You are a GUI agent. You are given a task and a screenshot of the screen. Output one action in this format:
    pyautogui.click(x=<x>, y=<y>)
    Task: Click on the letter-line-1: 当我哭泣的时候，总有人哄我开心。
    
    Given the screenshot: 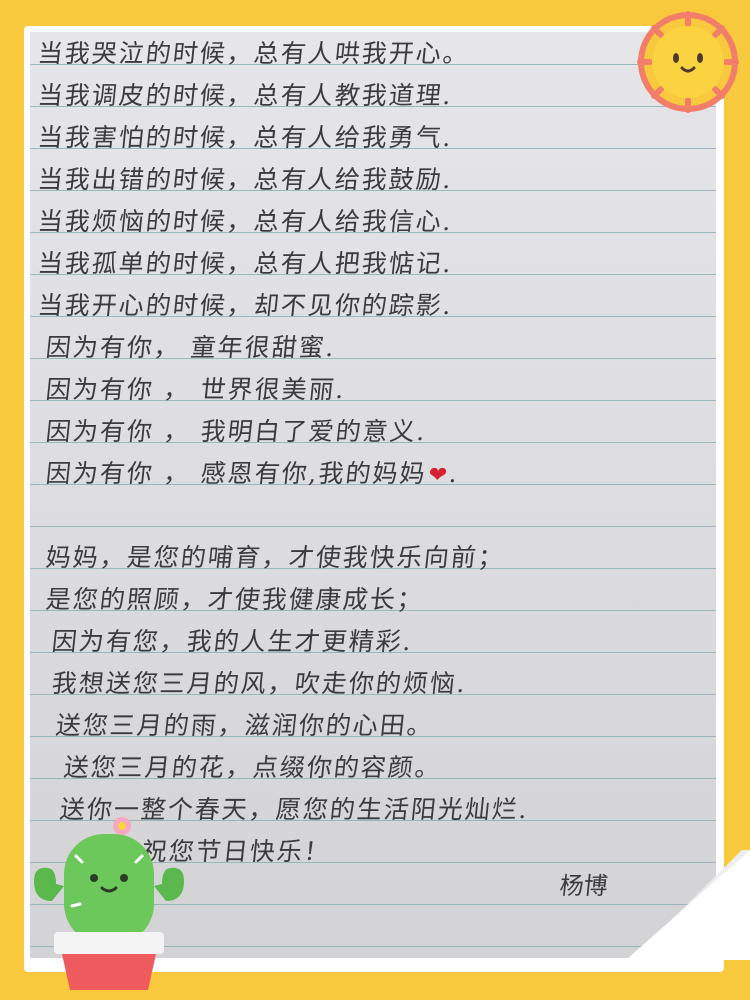 What is the action you would take?
    pyautogui.click(x=254, y=53)
    